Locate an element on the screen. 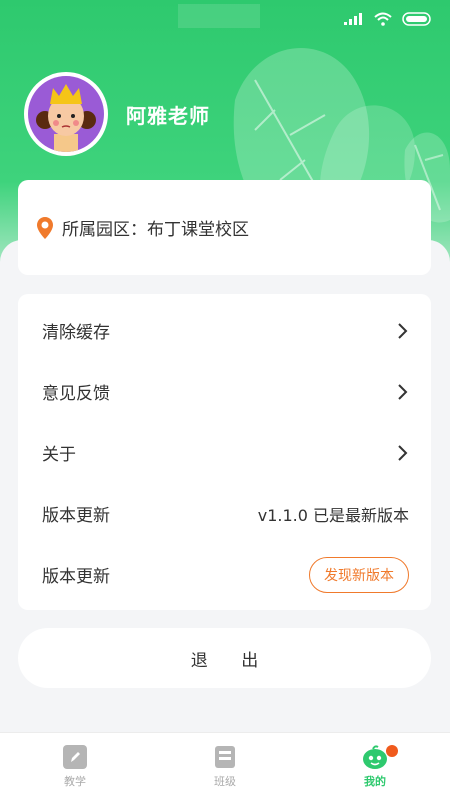  bottom-tab-bar: 教学 班级 我的 is located at coordinates (225, 766).